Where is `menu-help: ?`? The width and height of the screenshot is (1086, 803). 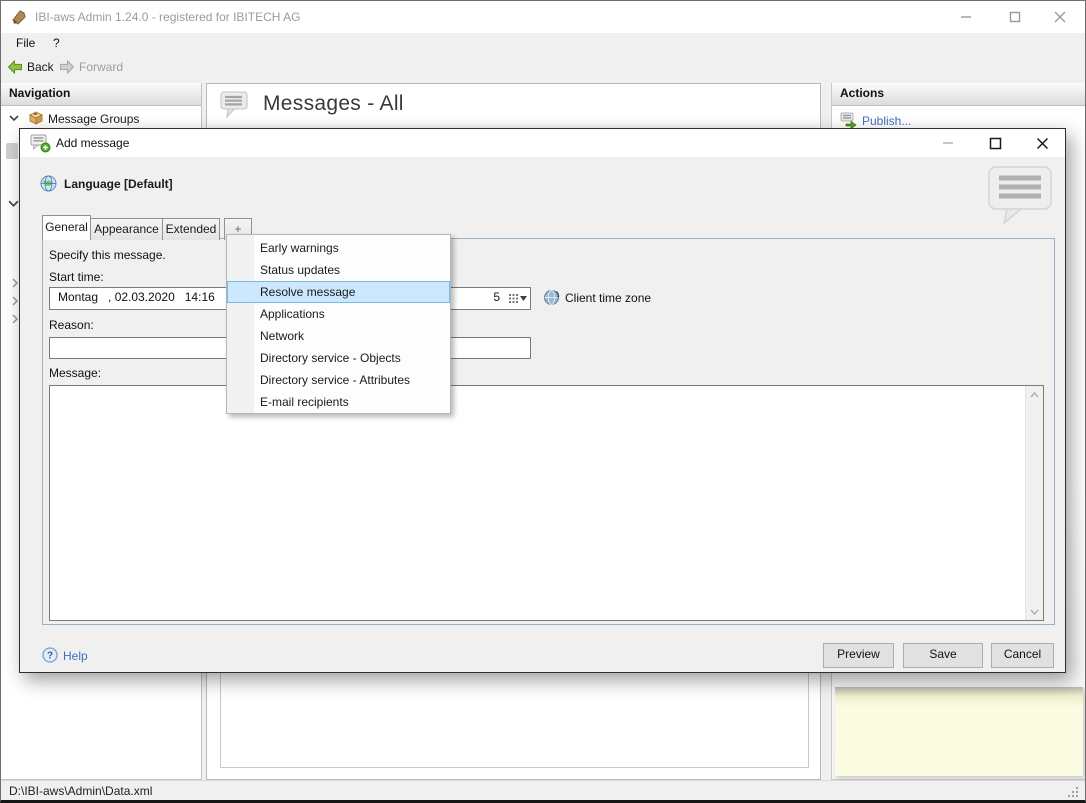
menu-help: ? is located at coordinates (56, 43).